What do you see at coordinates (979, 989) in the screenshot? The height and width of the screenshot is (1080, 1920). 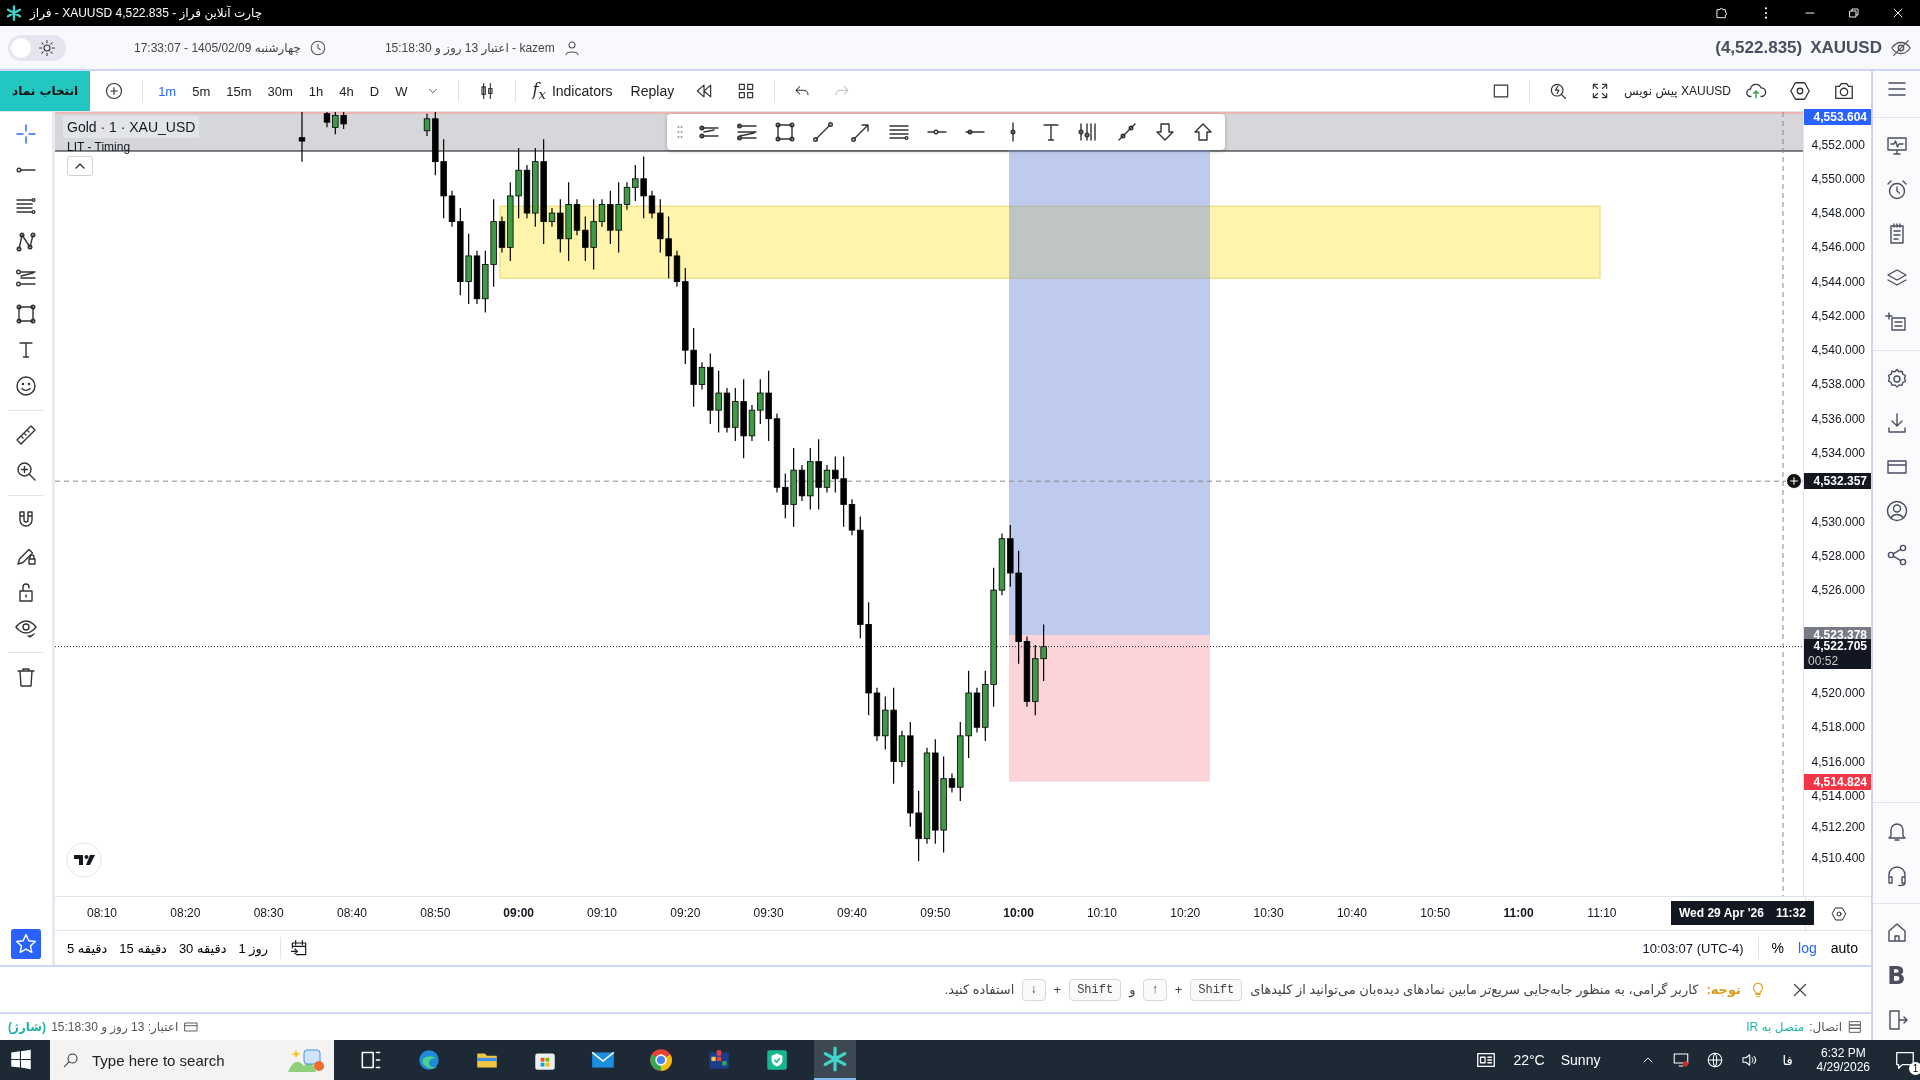 I see `notice-text: استفاده کنید.` at bounding box center [979, 989].